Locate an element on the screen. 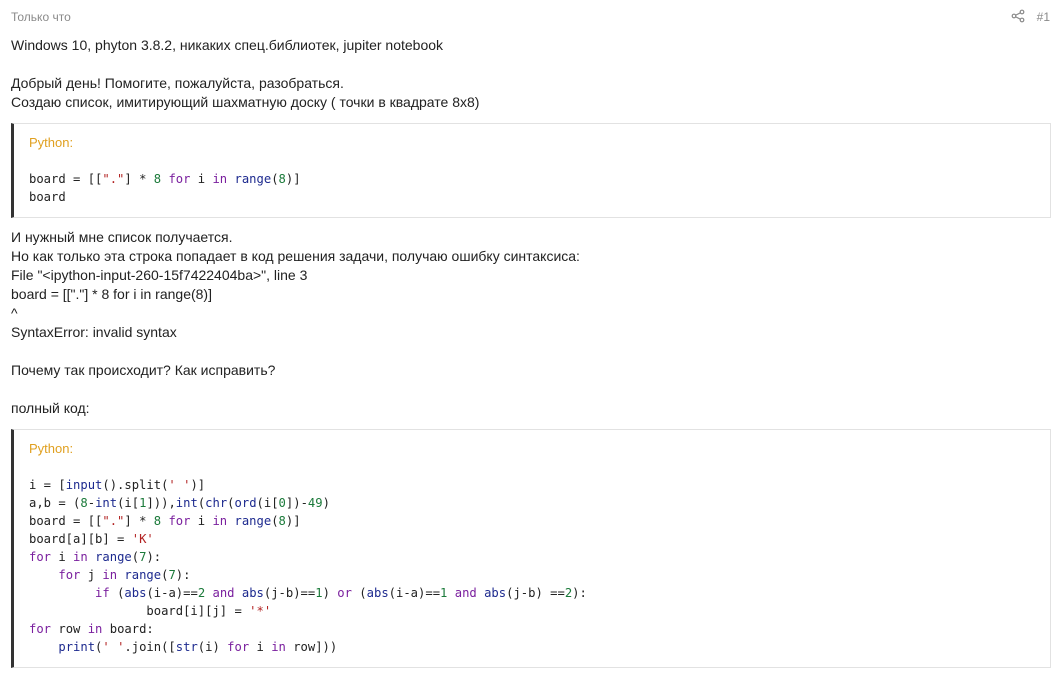 This screenshot has width=1060, height=700. code-token: a,b = ( is located at coordinates (55, 503).